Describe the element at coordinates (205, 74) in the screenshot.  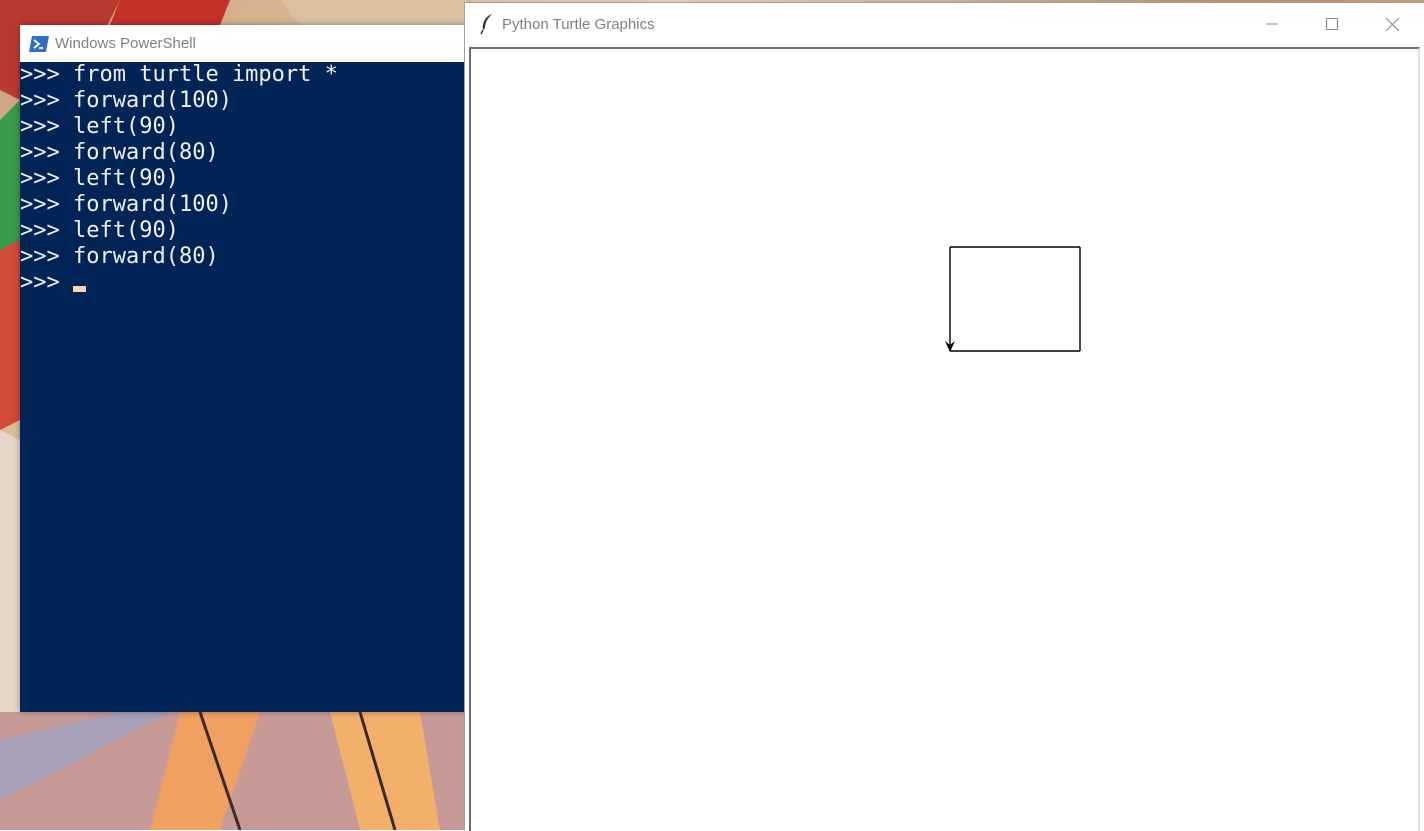
I see `console-command: from turtle import *` at that location.